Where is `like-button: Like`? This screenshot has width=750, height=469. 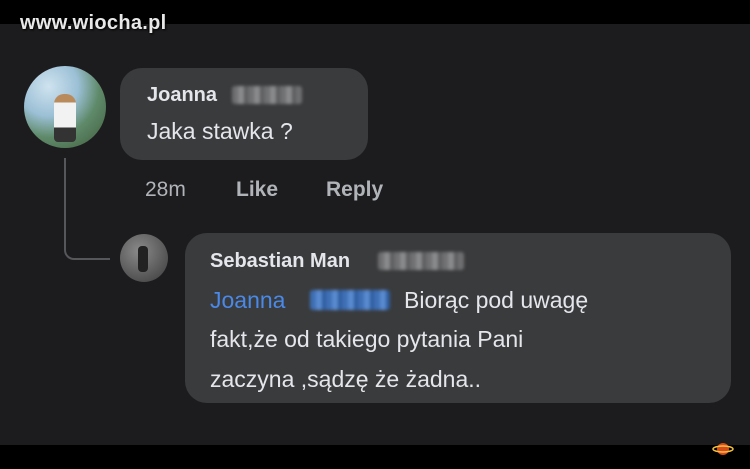 like-button: Like is located at coordinates (257, 190).